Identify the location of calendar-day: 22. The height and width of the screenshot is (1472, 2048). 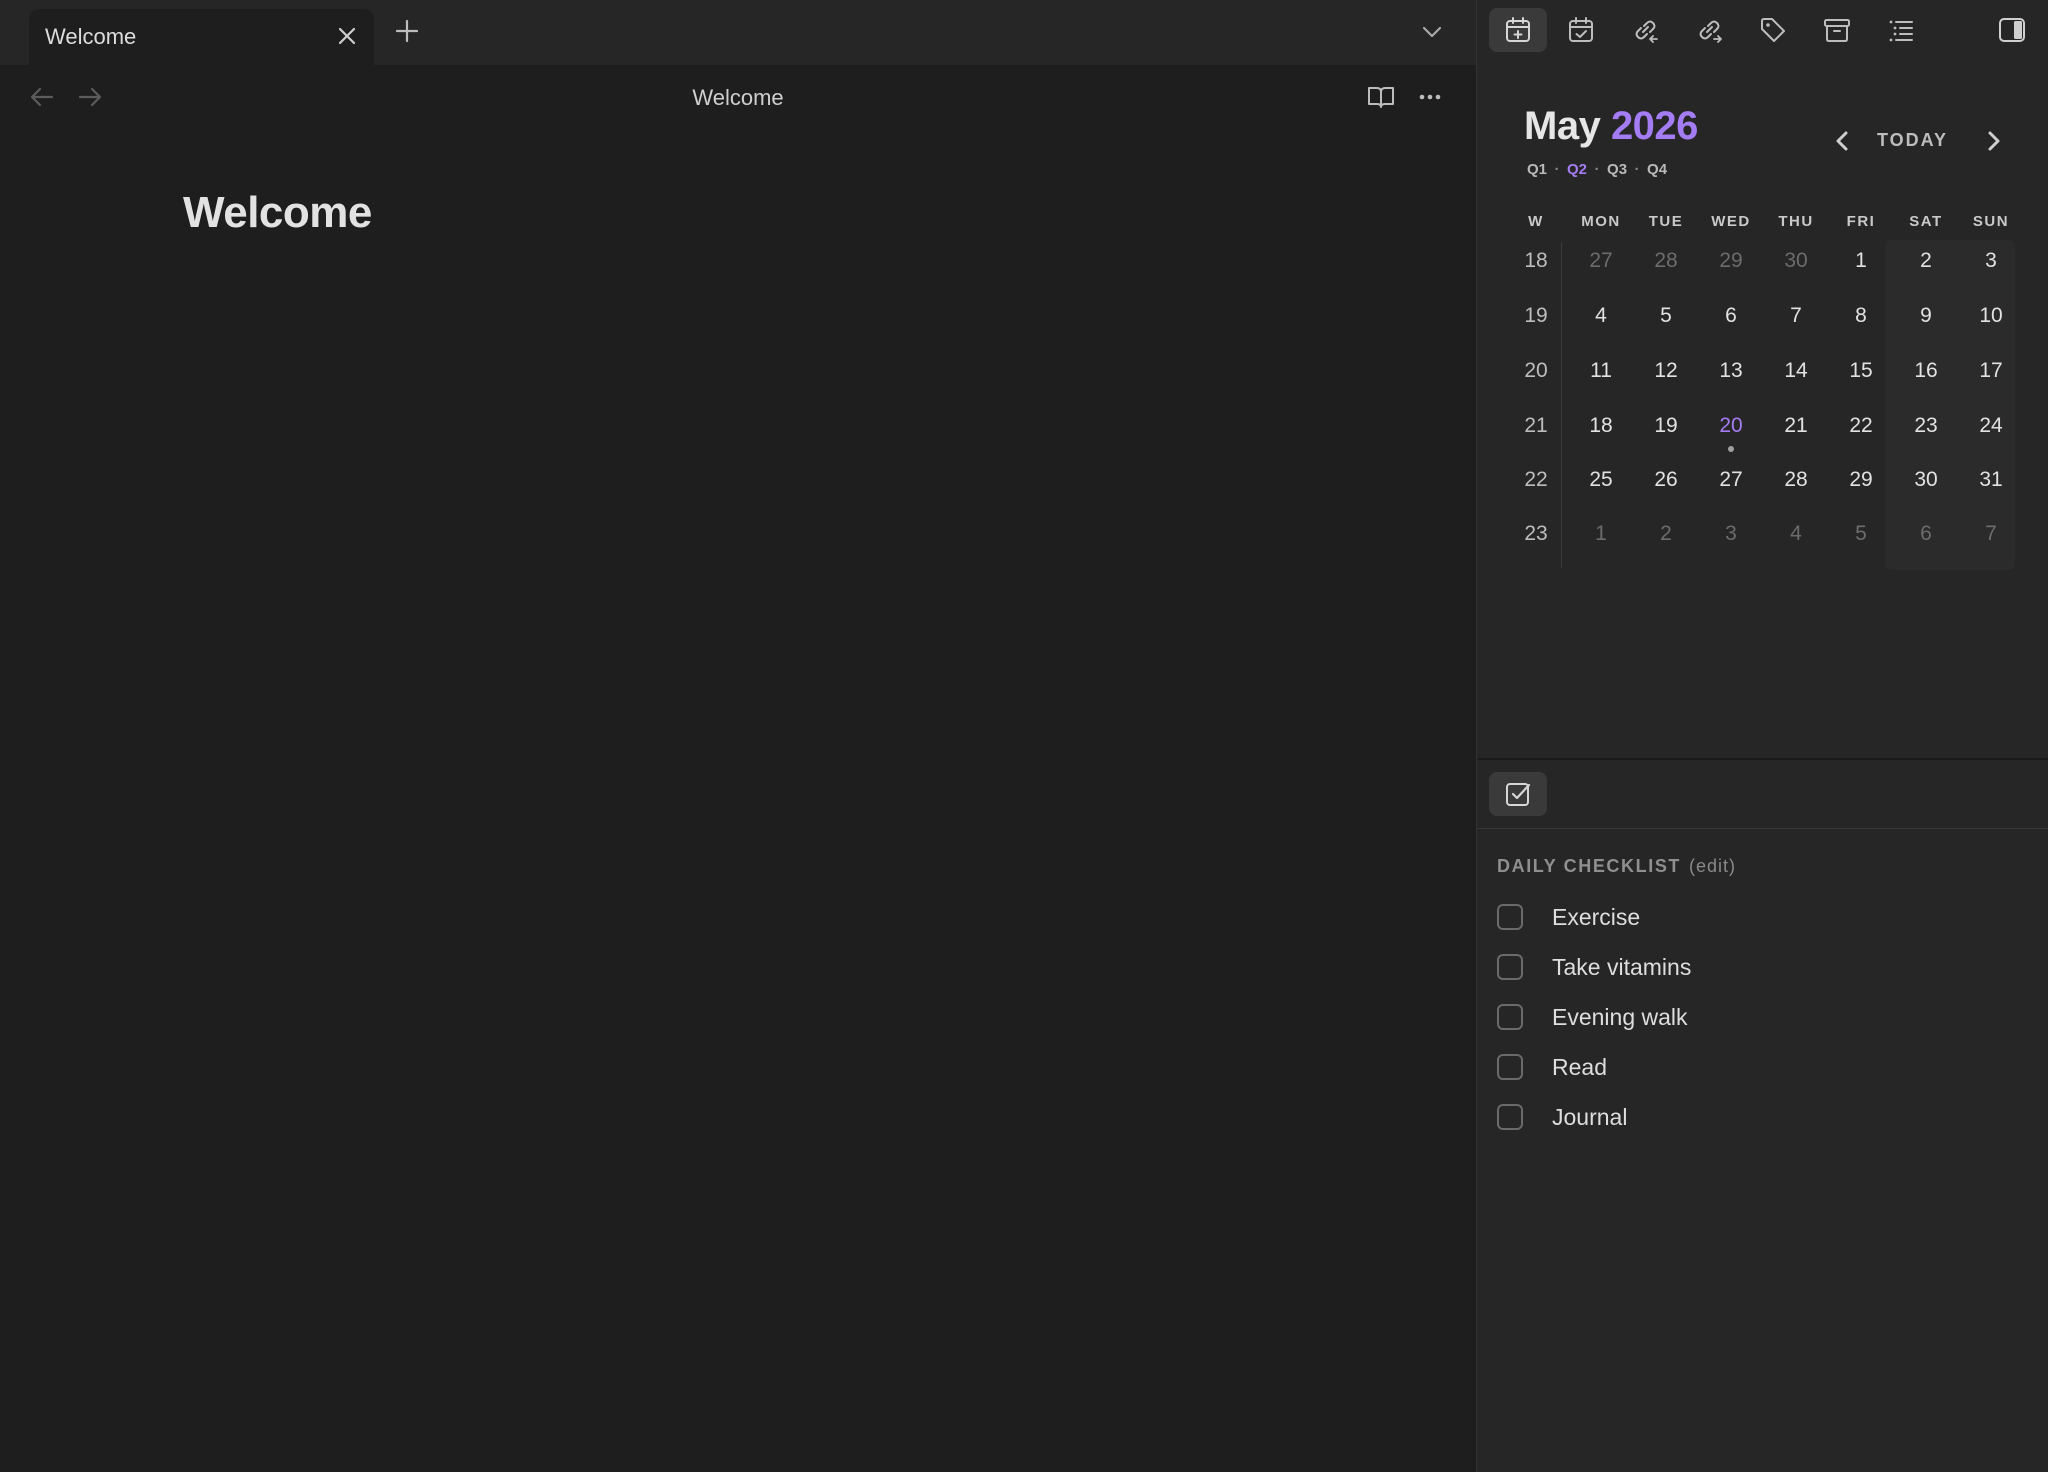
(1861, 426).